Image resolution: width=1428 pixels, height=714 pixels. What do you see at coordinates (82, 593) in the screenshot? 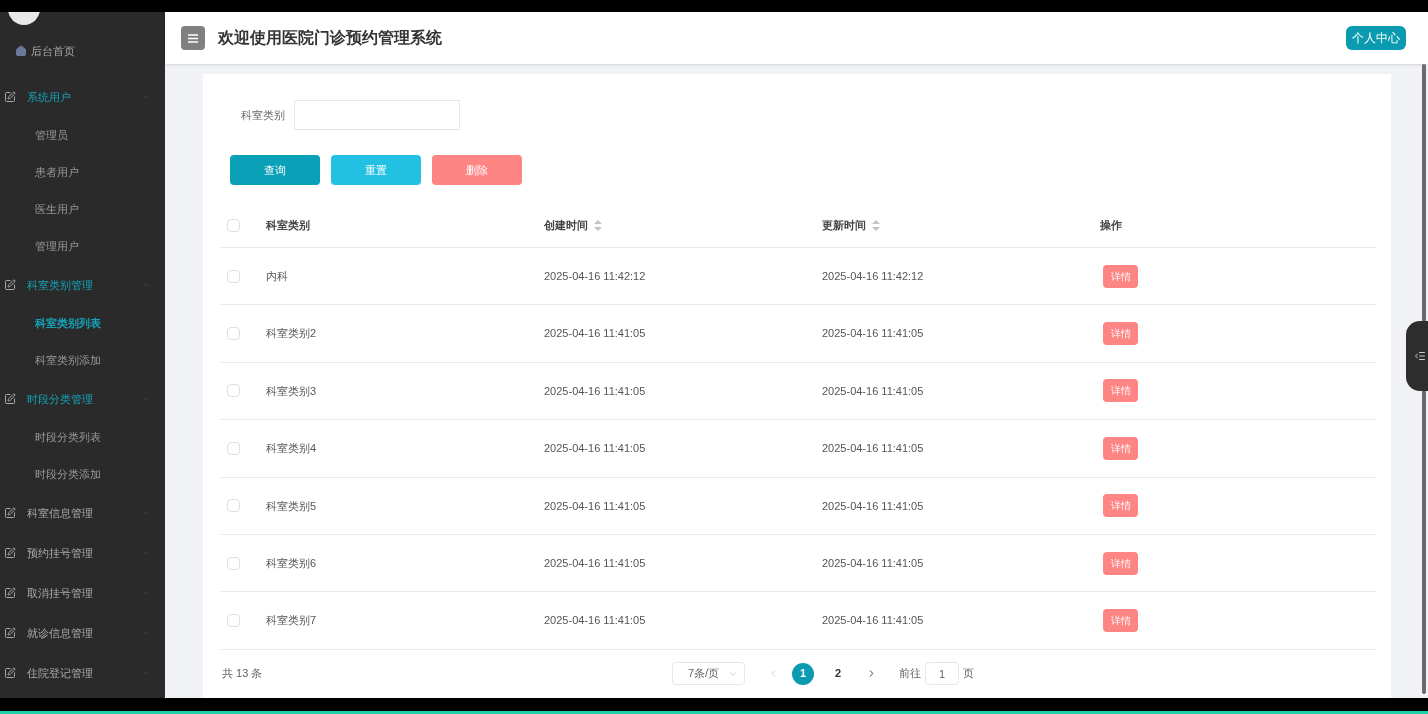
I see `menu-group: 取消挂号管理` at bounding box center [82, 593].